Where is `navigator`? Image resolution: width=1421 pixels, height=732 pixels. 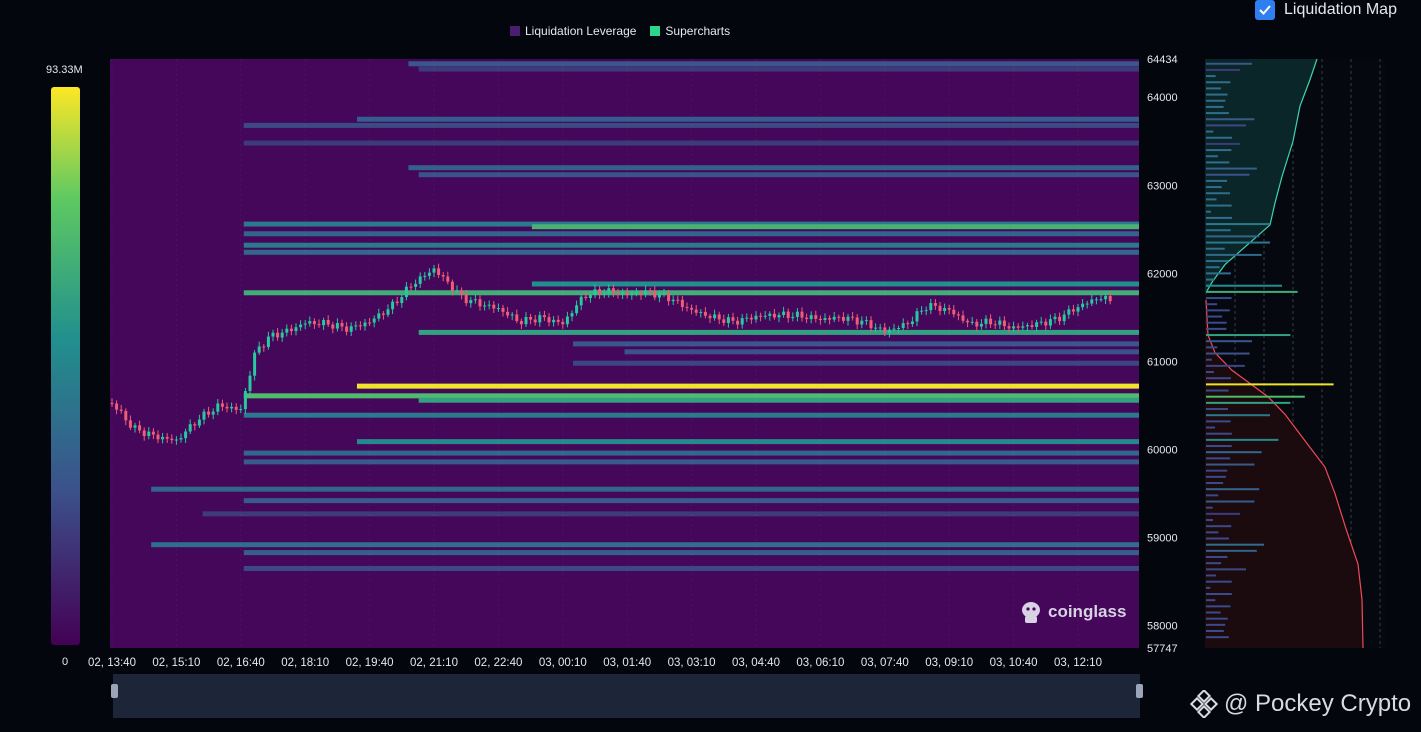
navigator is located at coordinates (626, 696).